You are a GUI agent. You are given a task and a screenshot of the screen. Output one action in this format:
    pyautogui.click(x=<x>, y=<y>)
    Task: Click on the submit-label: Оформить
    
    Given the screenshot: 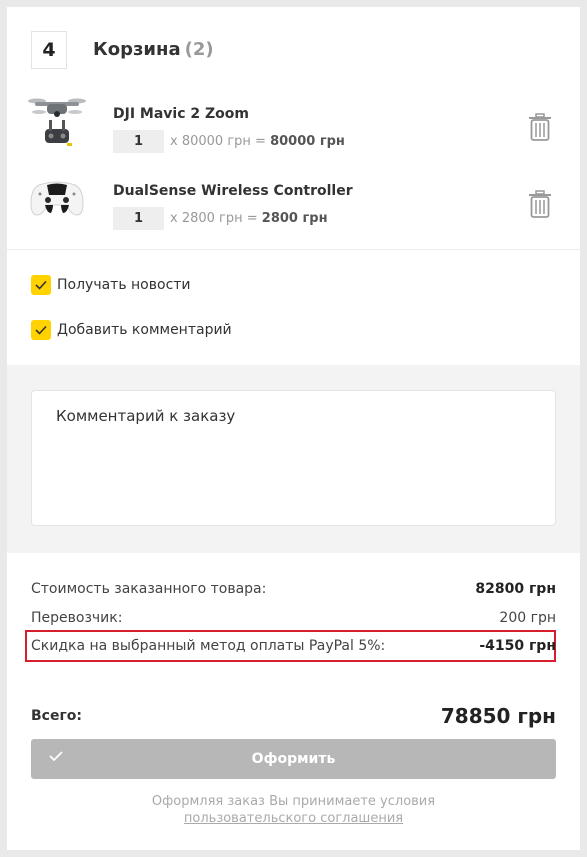 What is the action you would take?
    pyautogui.click(x=293, y=759)
    